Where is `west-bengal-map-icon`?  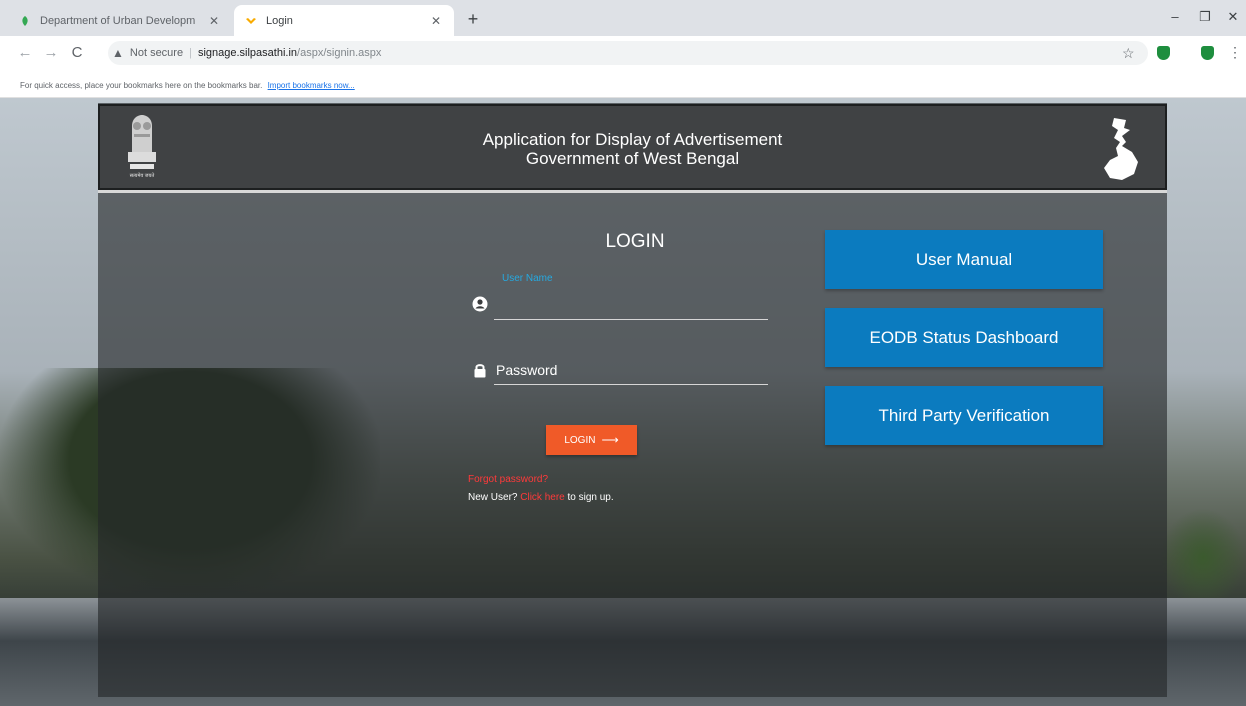 west-bengal-map-icon is located at coordinates (1121, 149).